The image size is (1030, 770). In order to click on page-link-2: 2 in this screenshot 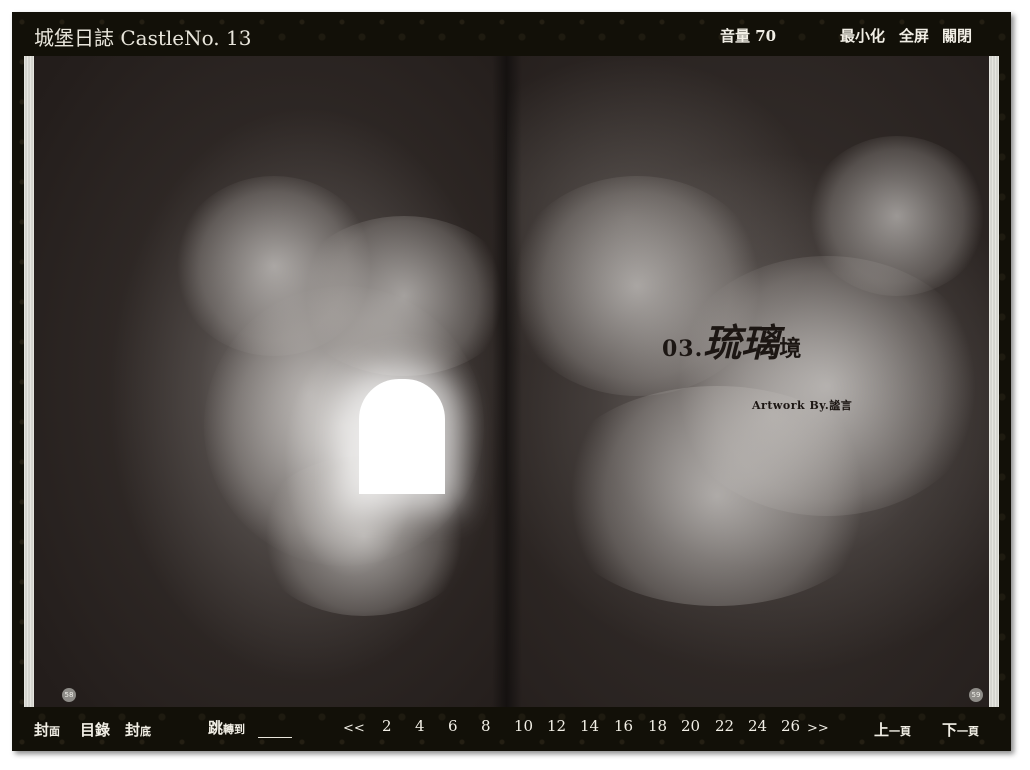, I will do `click(387, 726)`.